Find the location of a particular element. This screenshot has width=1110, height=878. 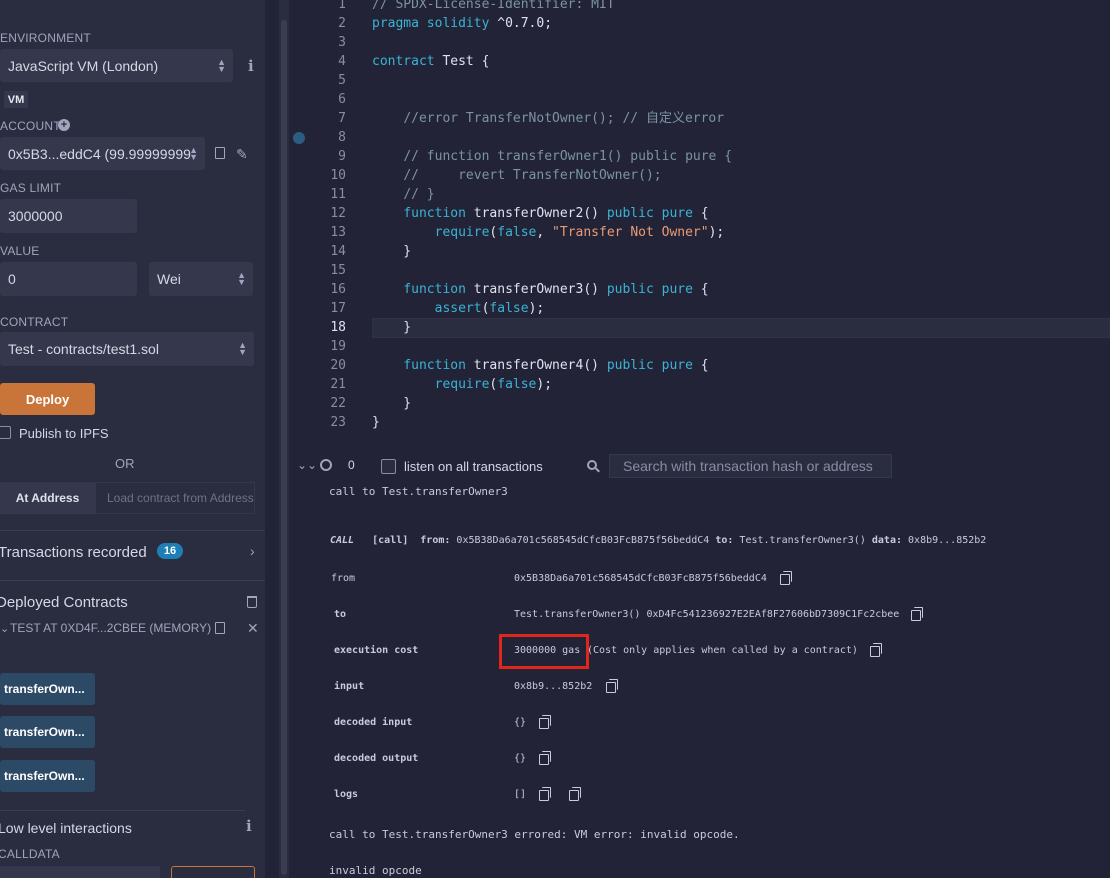

line-number: 5 is located at coordinates (342, 80).